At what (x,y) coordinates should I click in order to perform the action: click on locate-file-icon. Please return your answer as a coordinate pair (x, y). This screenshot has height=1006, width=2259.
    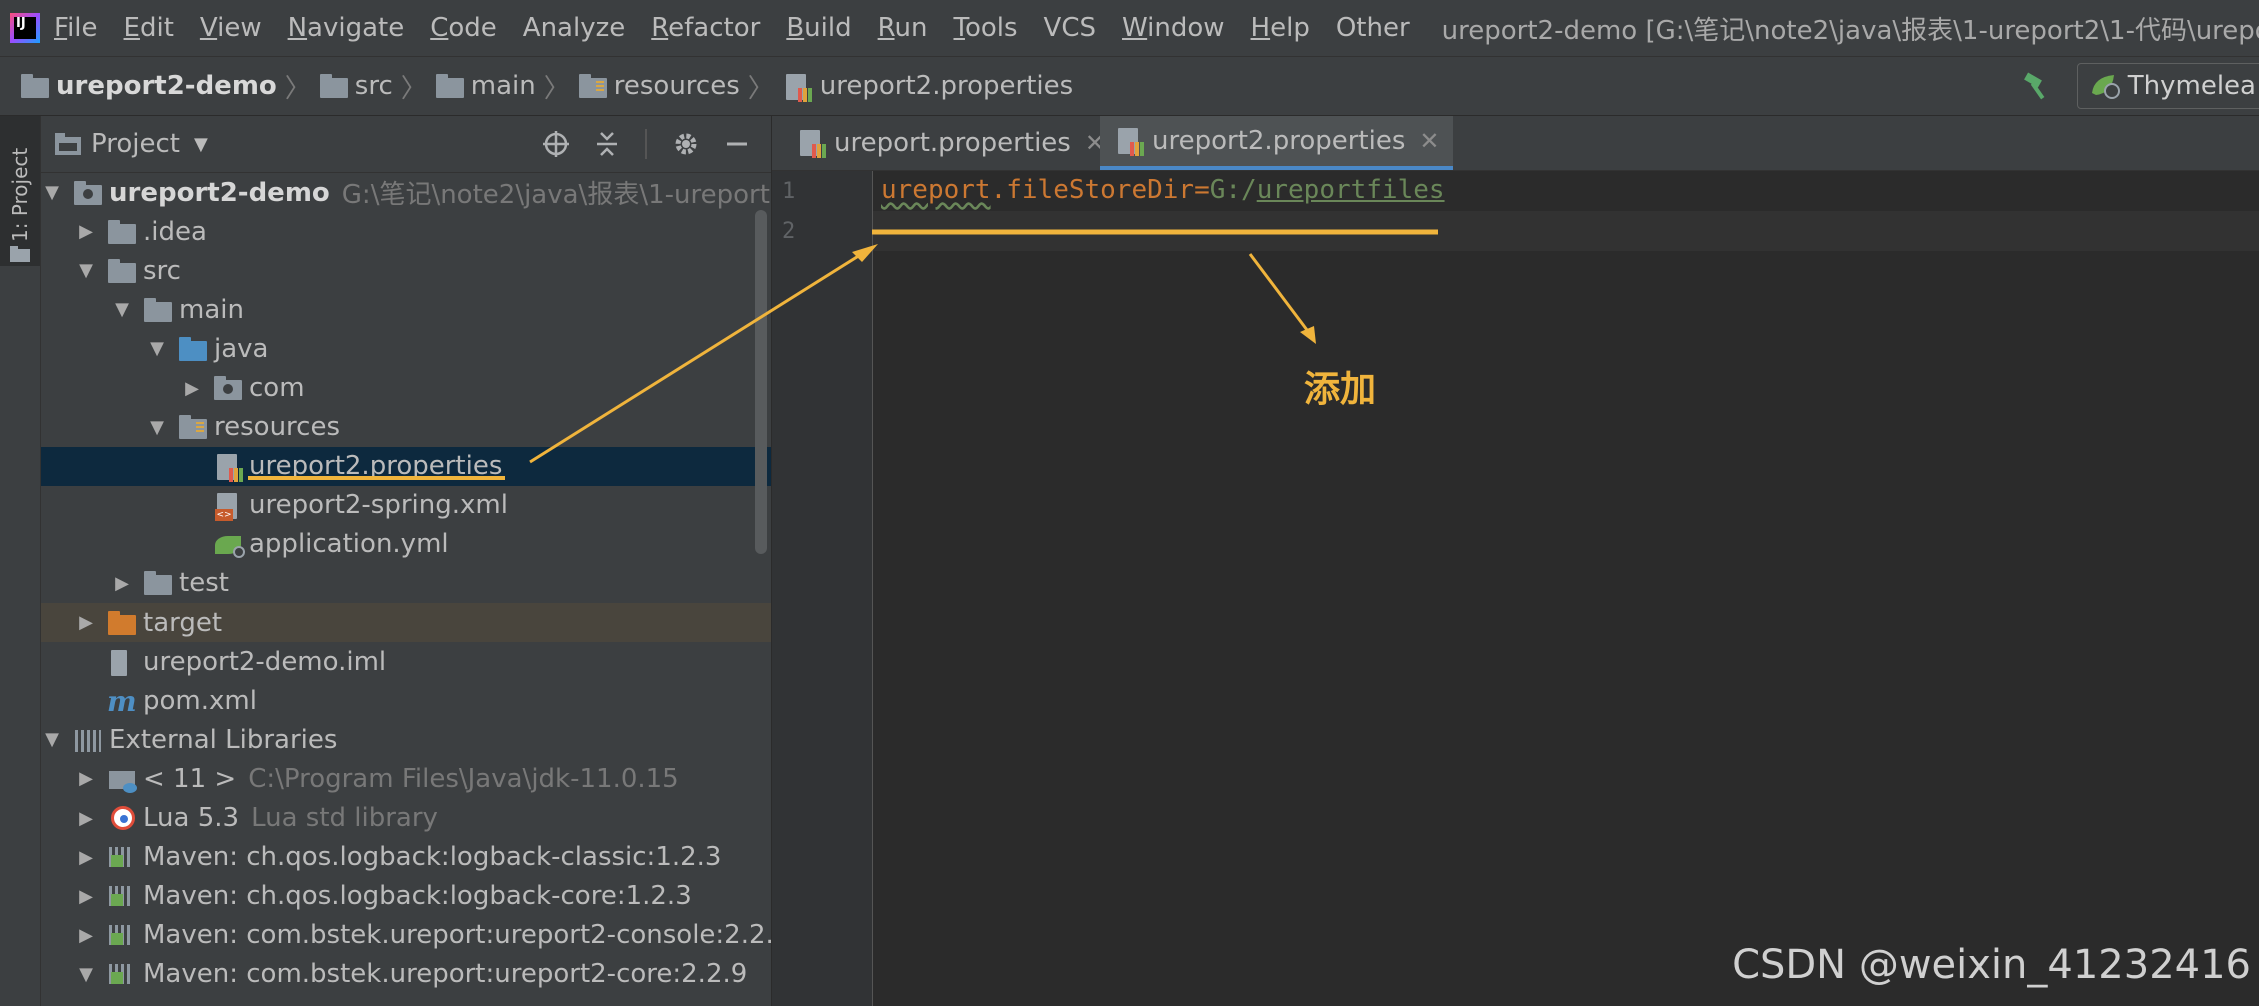
    Looking at the image, I should click on (556, 144).